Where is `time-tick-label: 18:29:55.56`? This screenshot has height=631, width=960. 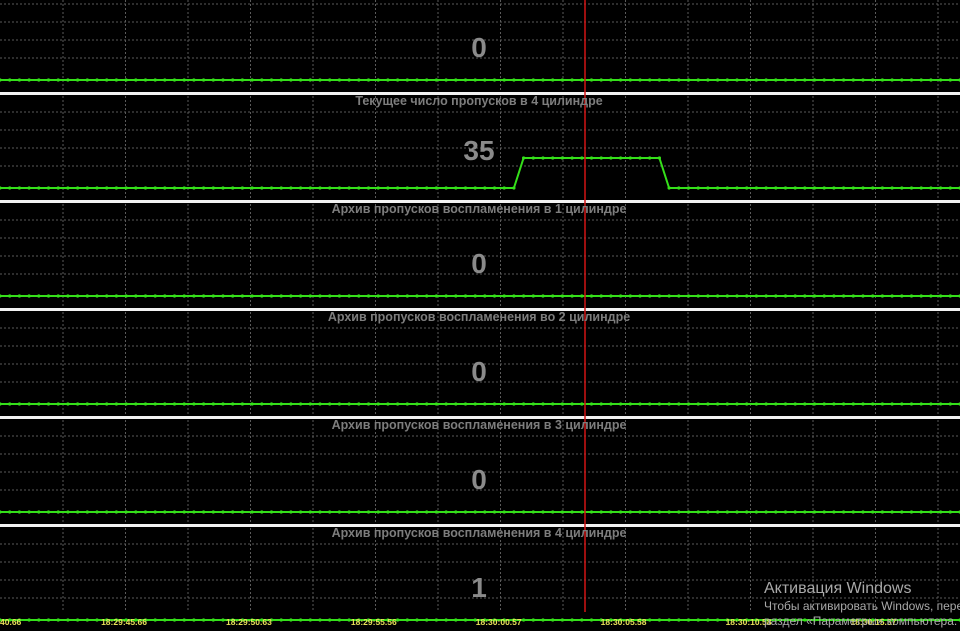 time-tick-label: 18:29:55.56 is located at coordinates (374, 622).